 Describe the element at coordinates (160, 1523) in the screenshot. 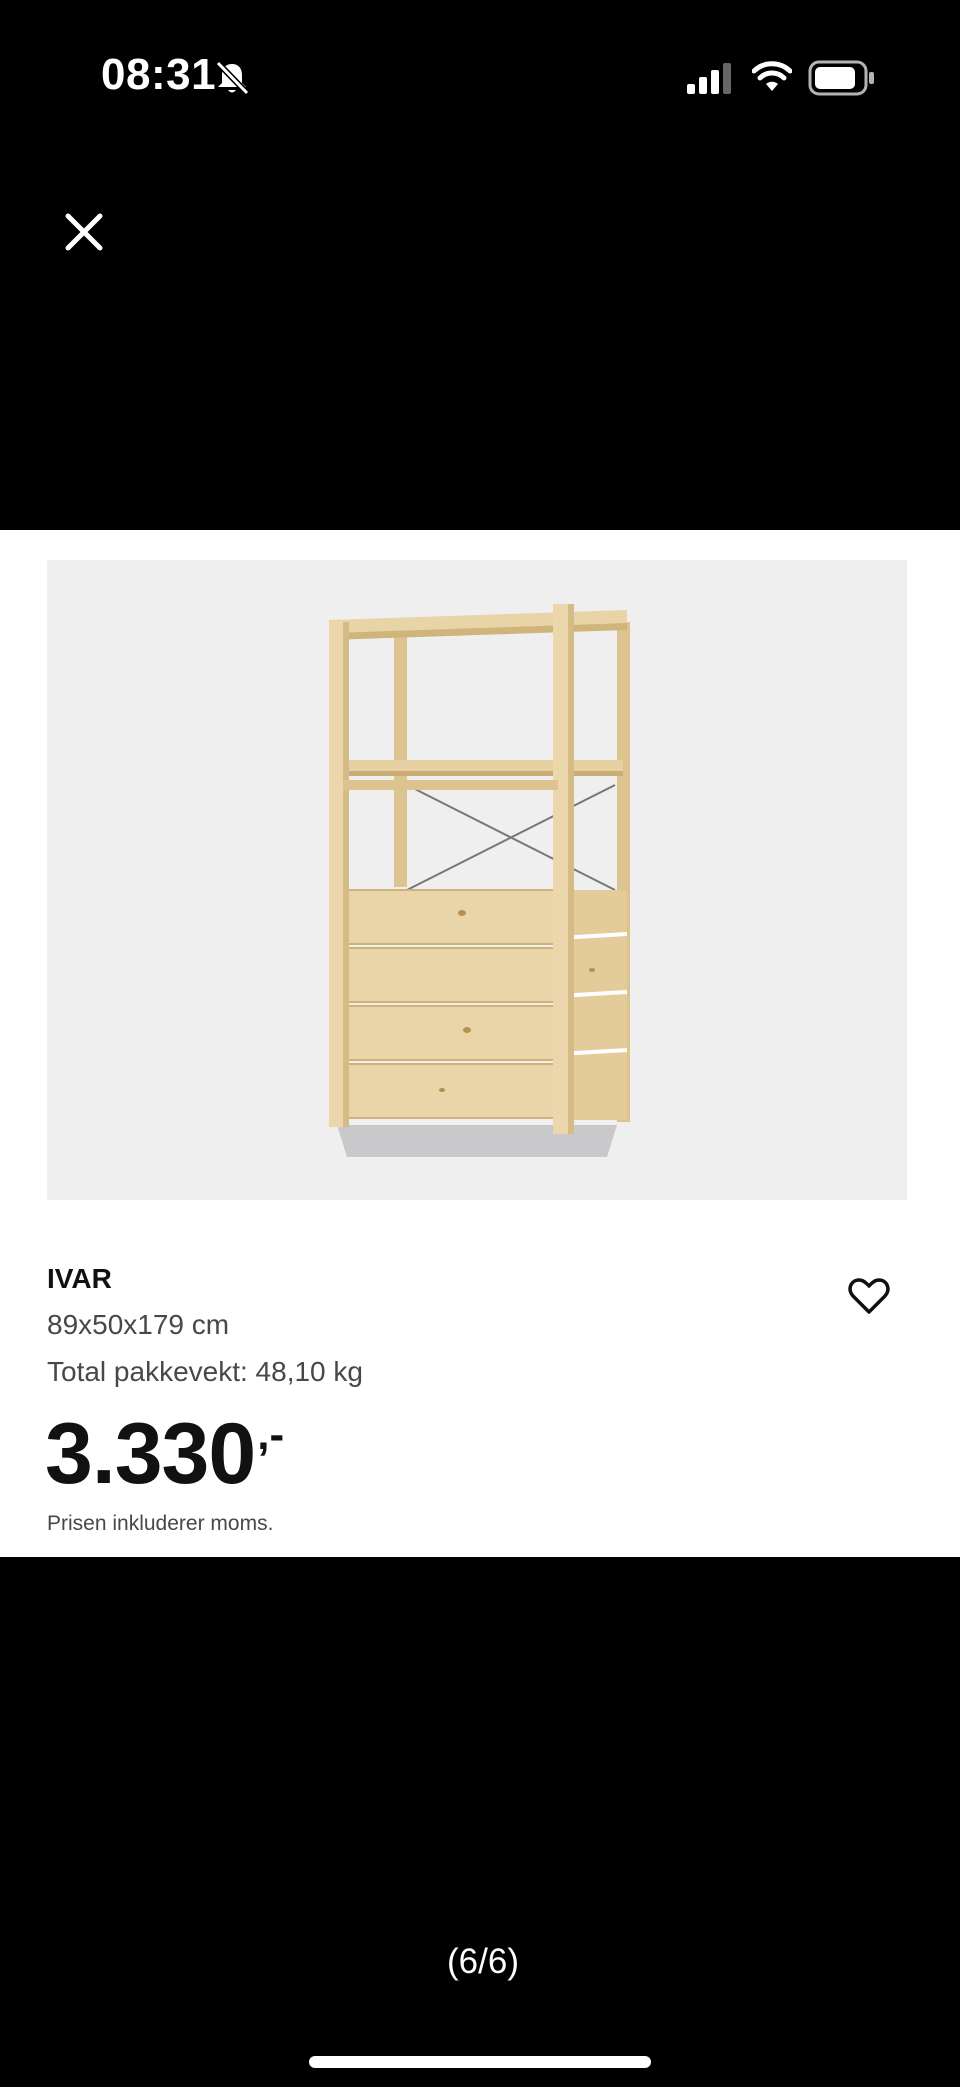

I see `vat-note: Prisen inkluderer moms.` at that location.